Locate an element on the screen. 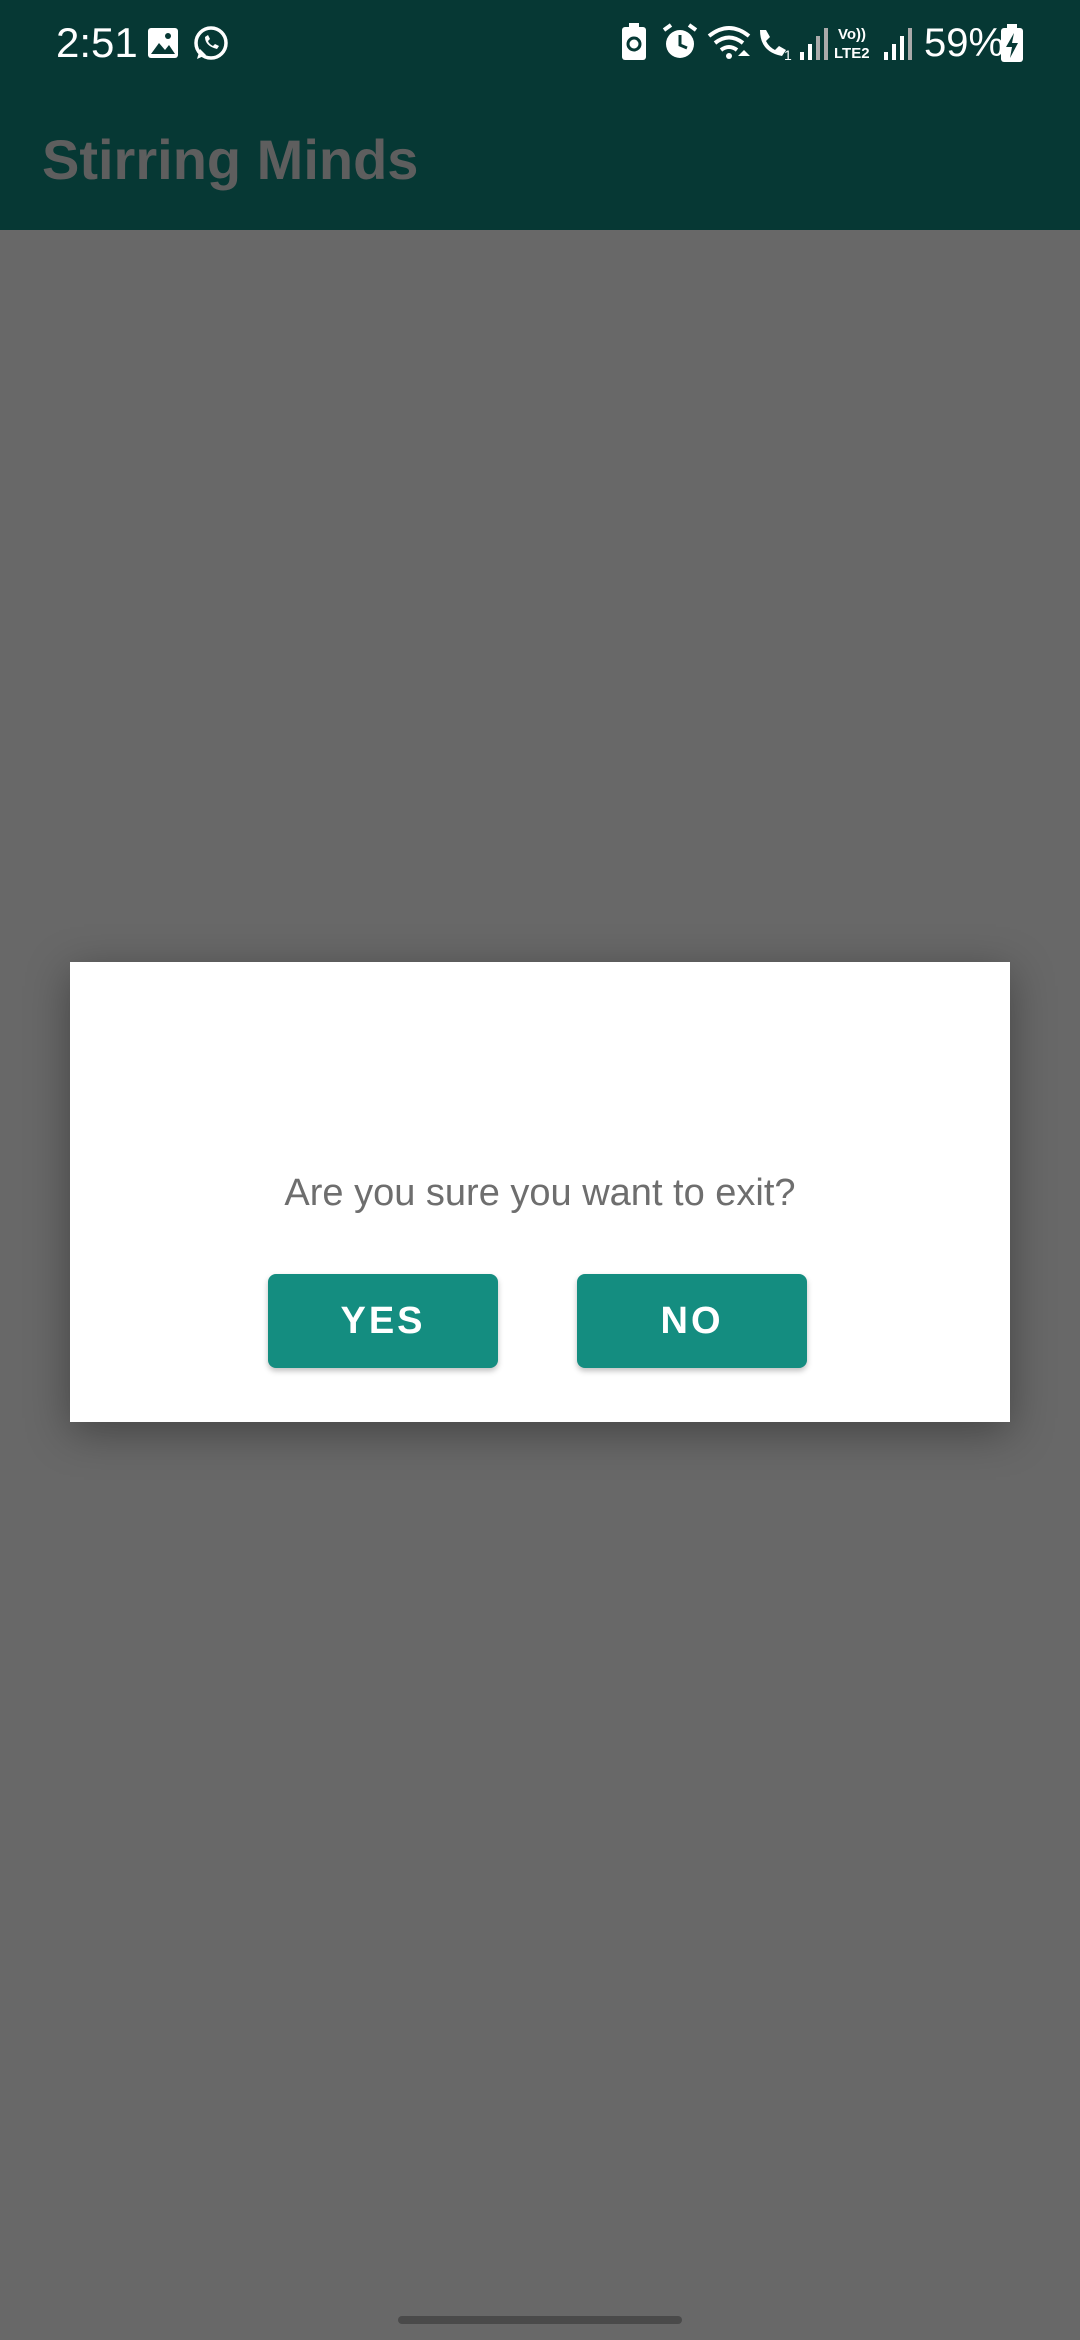  app-bar: Stirring Minds is located at coordinates (540, 158).